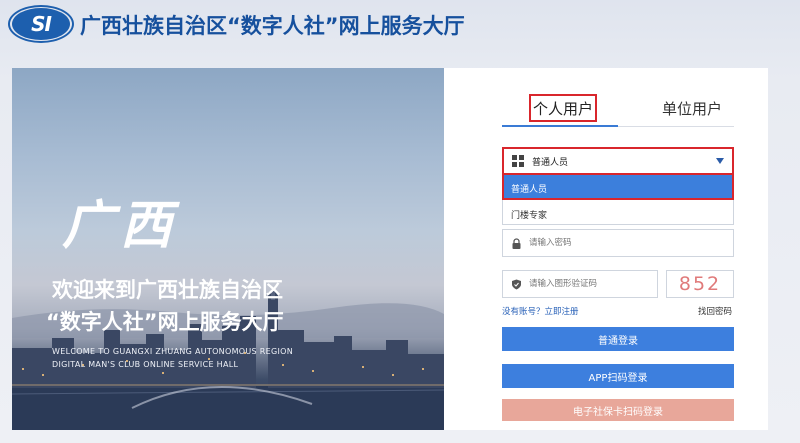 This screenshot has height=443, width=800. I want to click on dropdown-option-normal: 普通人员, so click(618, 187).